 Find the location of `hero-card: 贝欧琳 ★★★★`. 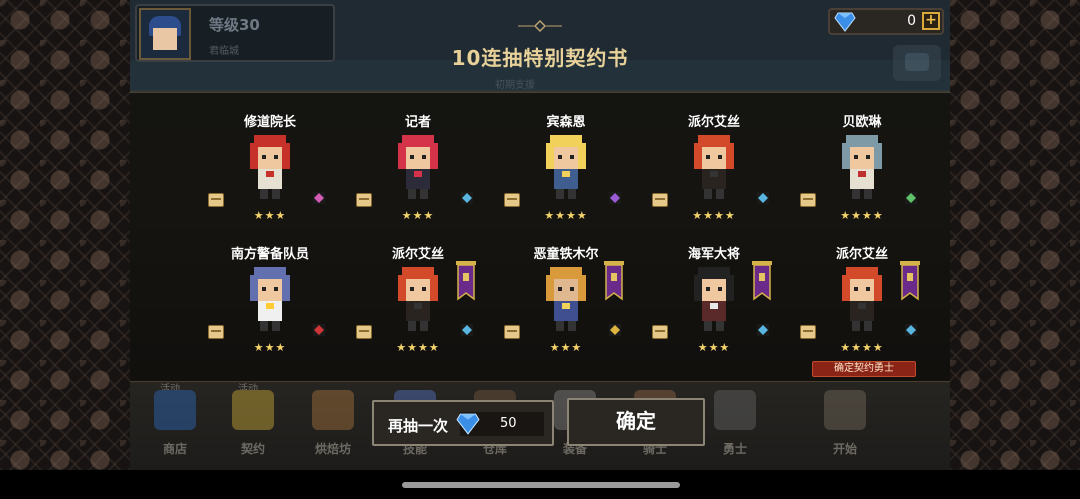

hero-card: 贝欧琳 ★★★★ is located at coordinates (862, 181).